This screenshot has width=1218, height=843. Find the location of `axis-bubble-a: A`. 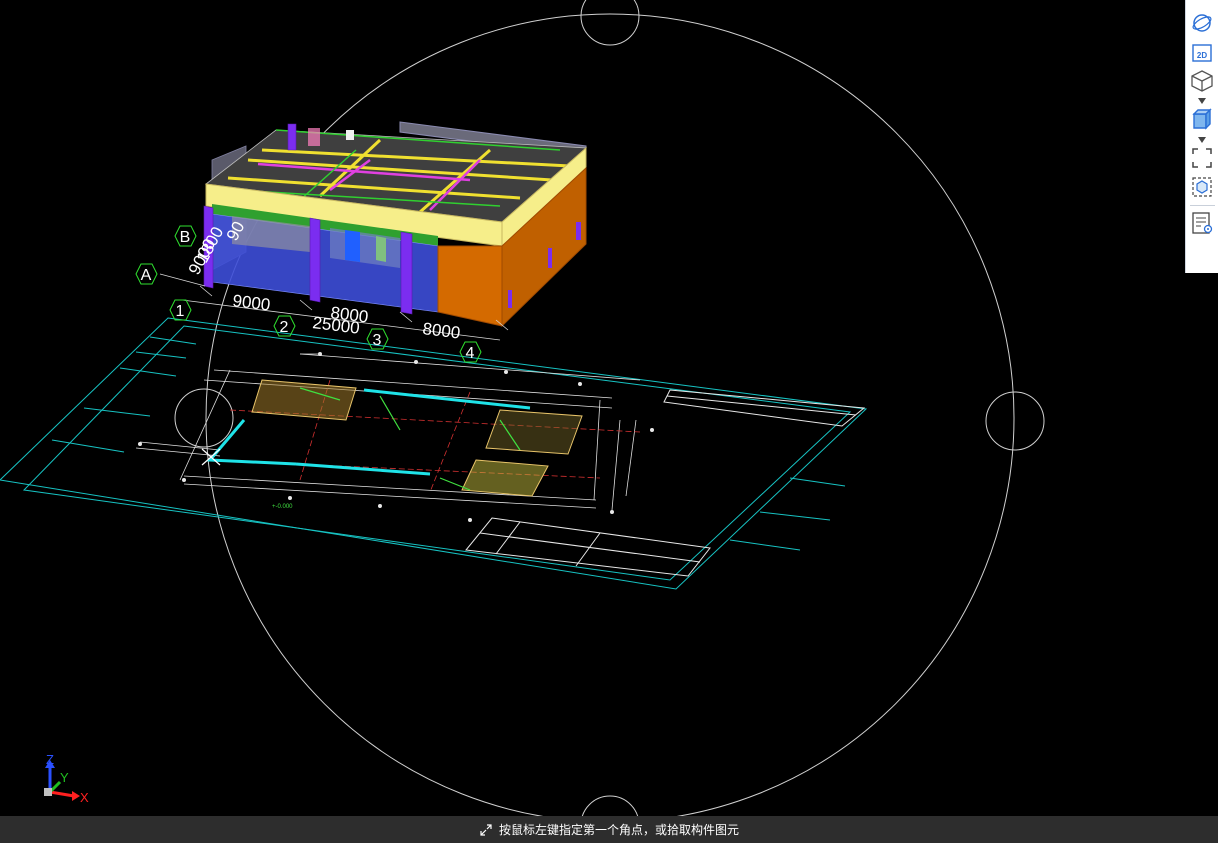

axis-bubble-a: A is located at coordinates (146, 275).